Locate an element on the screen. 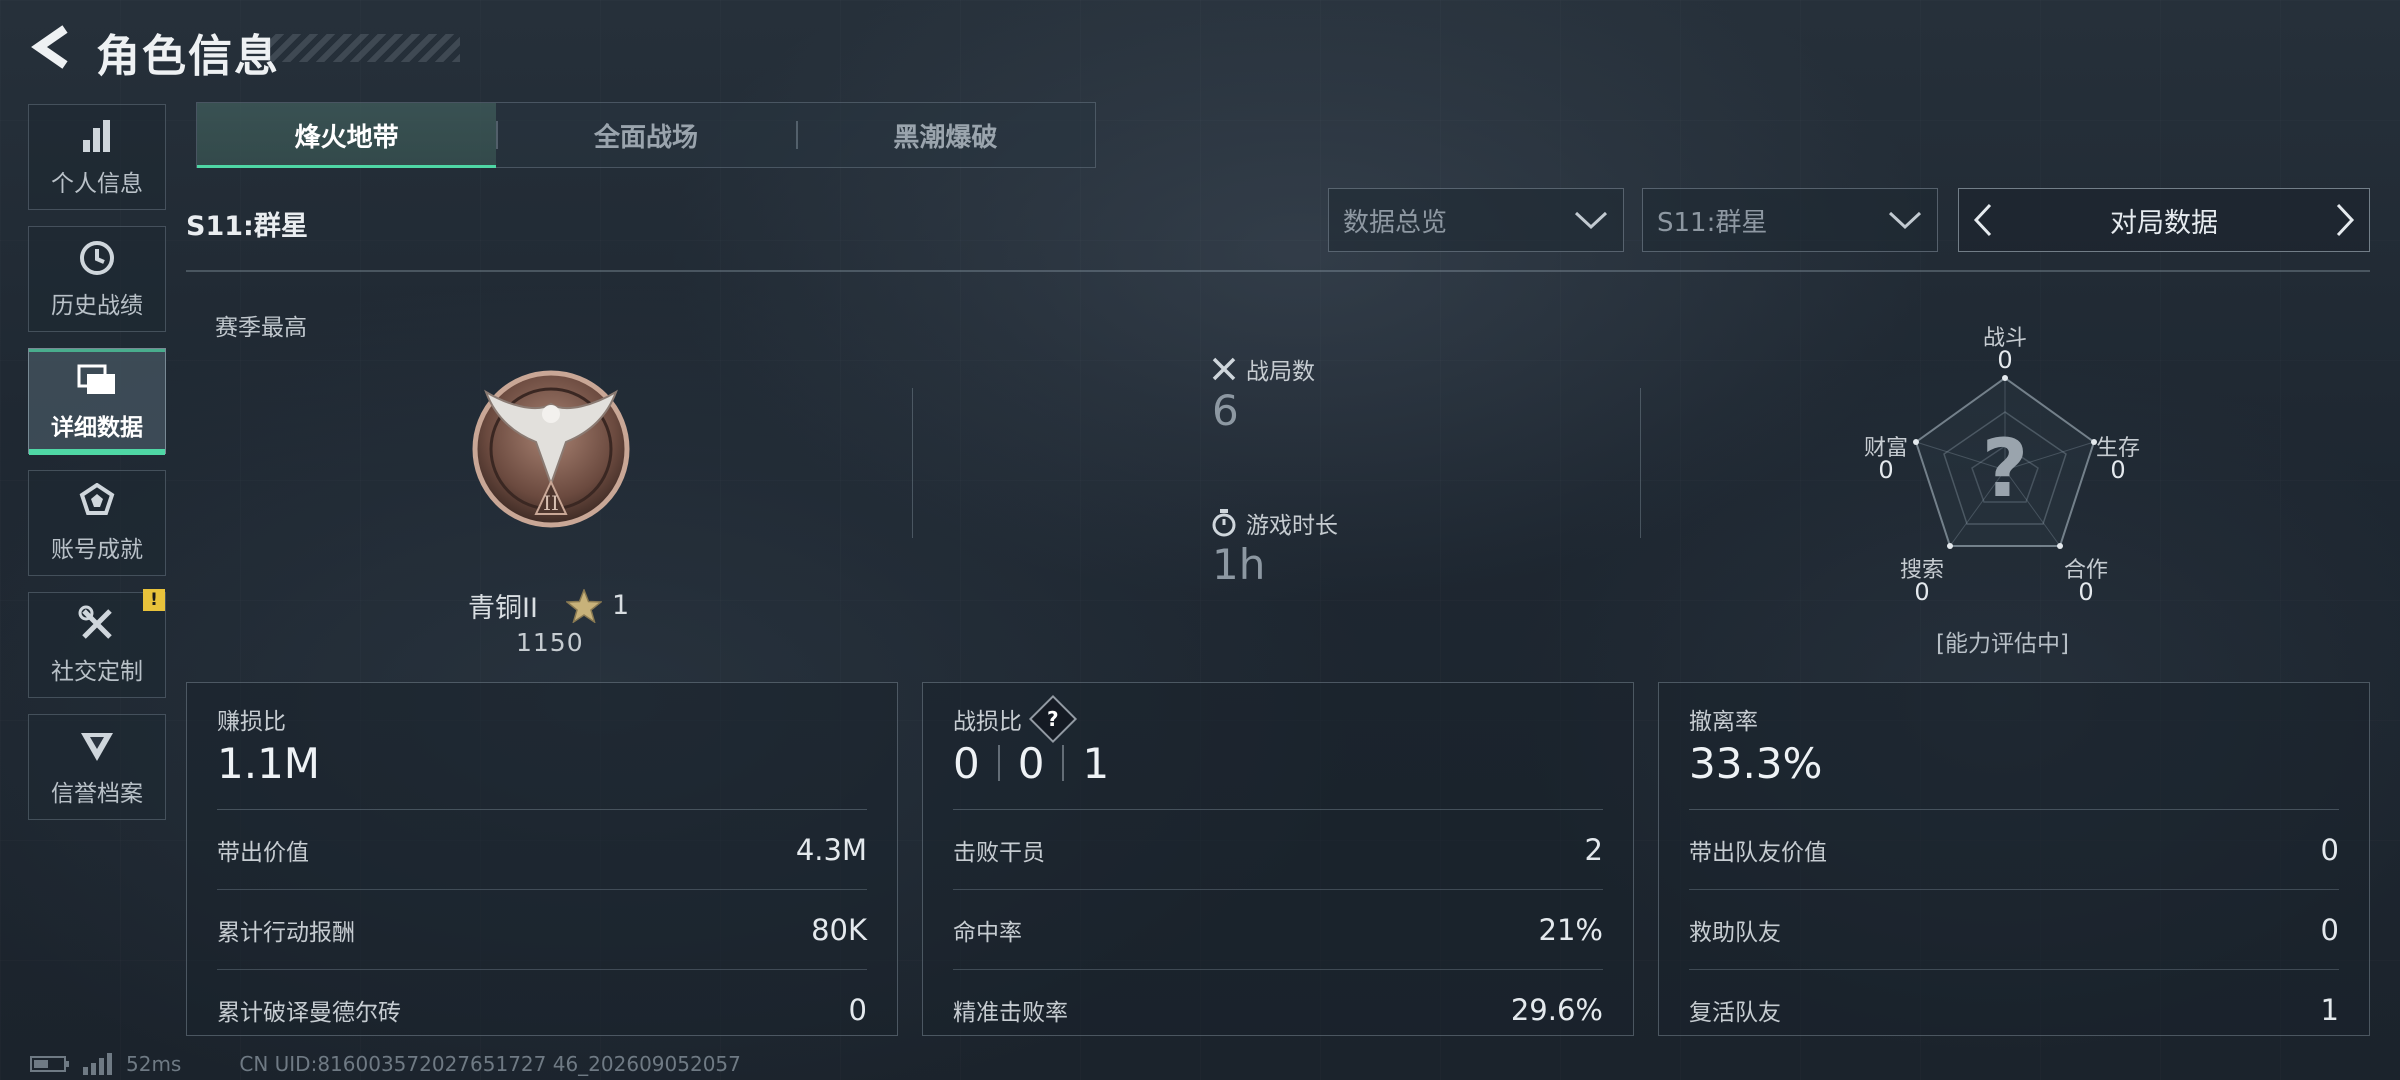 This screenshot has height=1080, width=2400. signal-icon is located at coordinates (97, 1064).